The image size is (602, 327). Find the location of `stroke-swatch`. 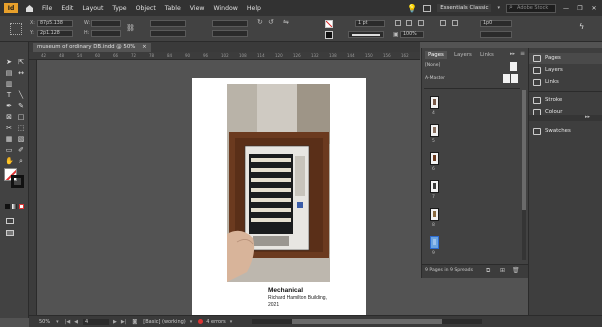

stroke-swatch is located at coordinates (329, 24).